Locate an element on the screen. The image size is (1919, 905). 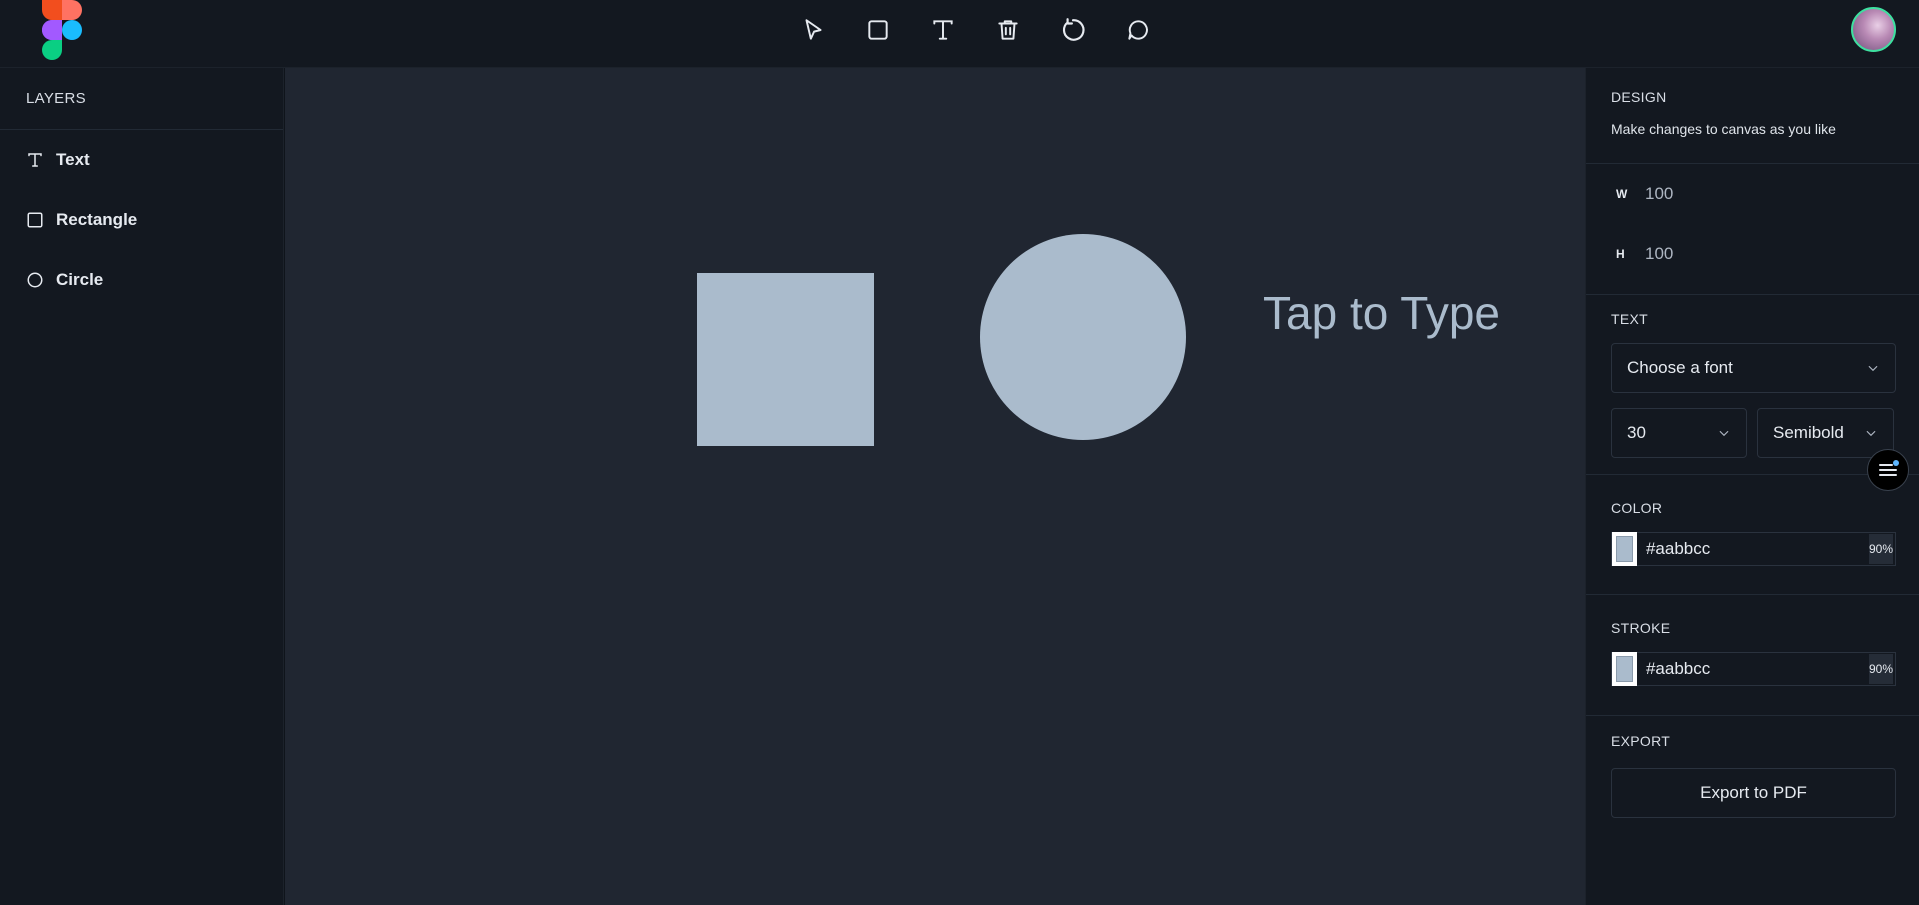
color-field: 90% is located at coordinates (1753, 549).